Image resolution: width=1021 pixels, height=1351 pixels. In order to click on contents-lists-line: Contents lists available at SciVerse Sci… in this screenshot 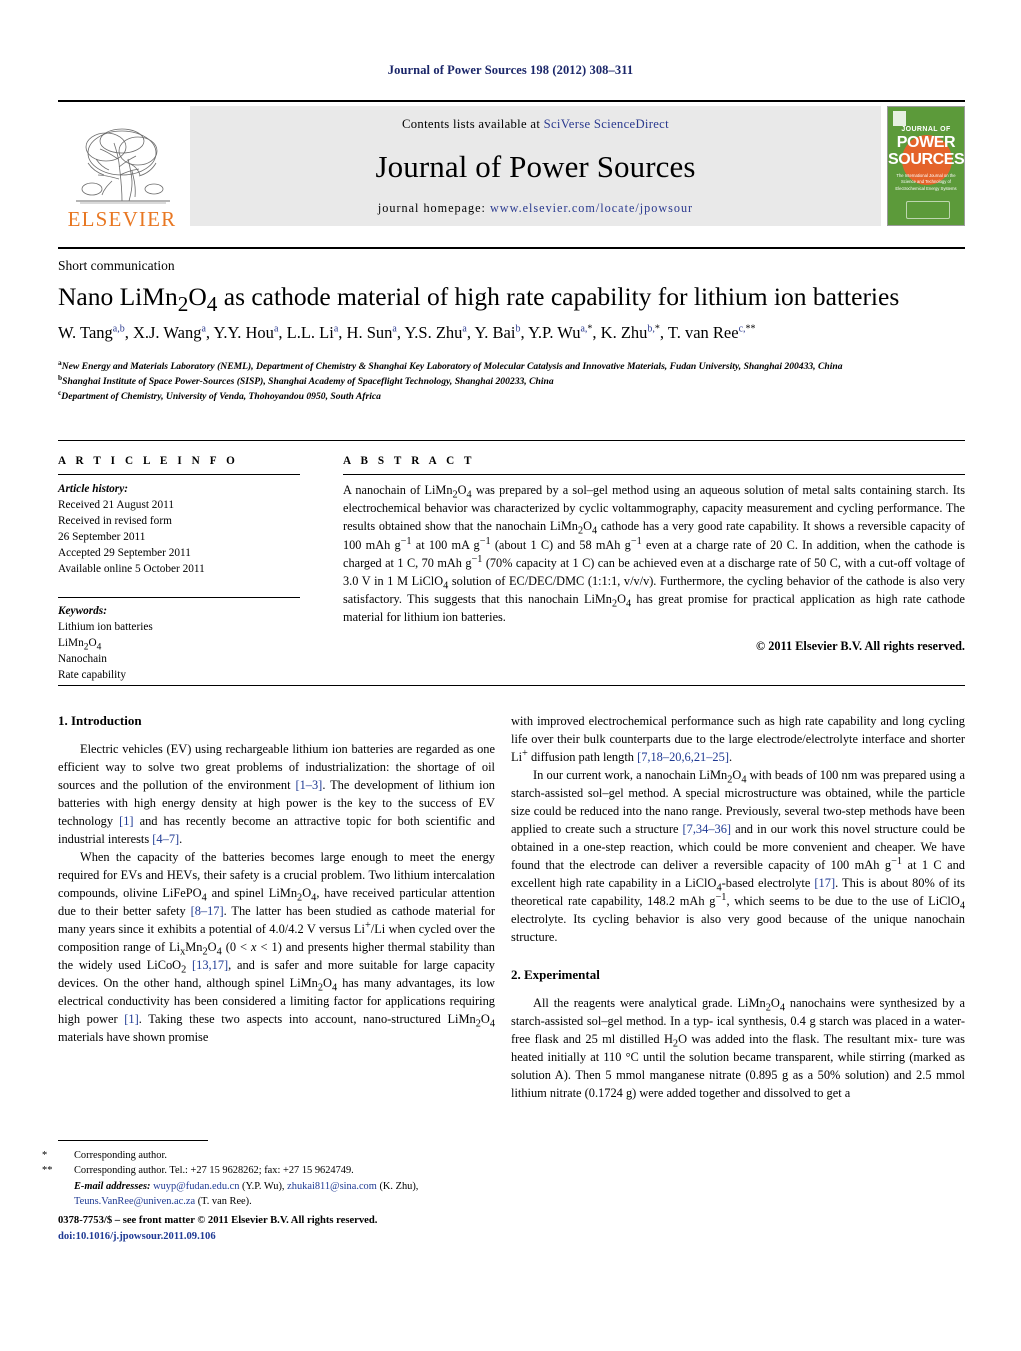, I will do `click(535, 124)`.